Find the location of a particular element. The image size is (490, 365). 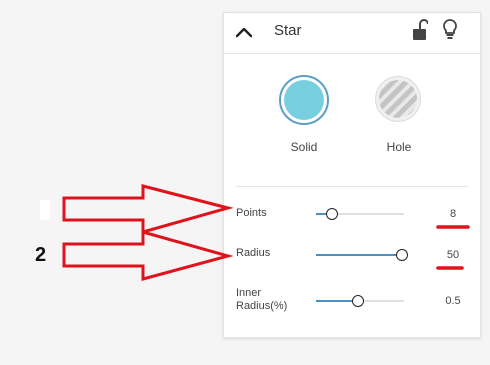

arrow-radius is located at coordinates (148, 255).